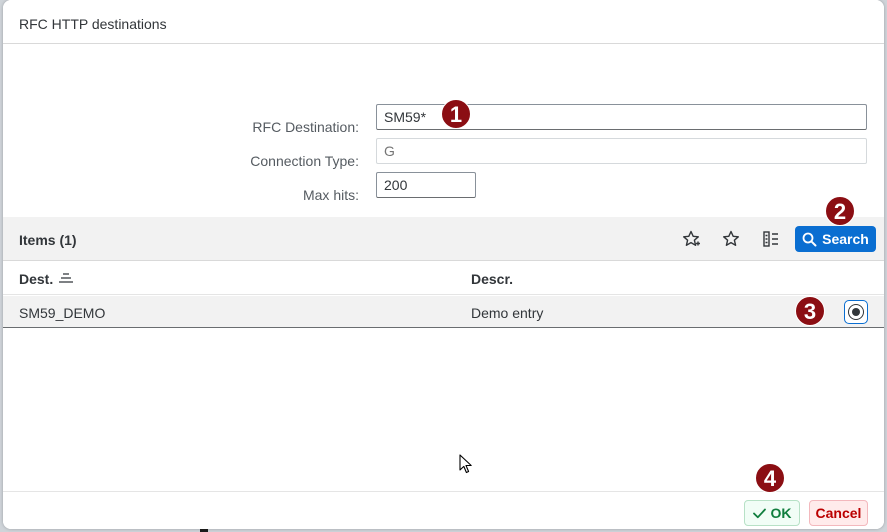 The image size is (887, 532). What do you see at coordinates (330, 195) in the screenshot?
I see `max-hits-label: Max hits:` at bounding box center [330, 195].